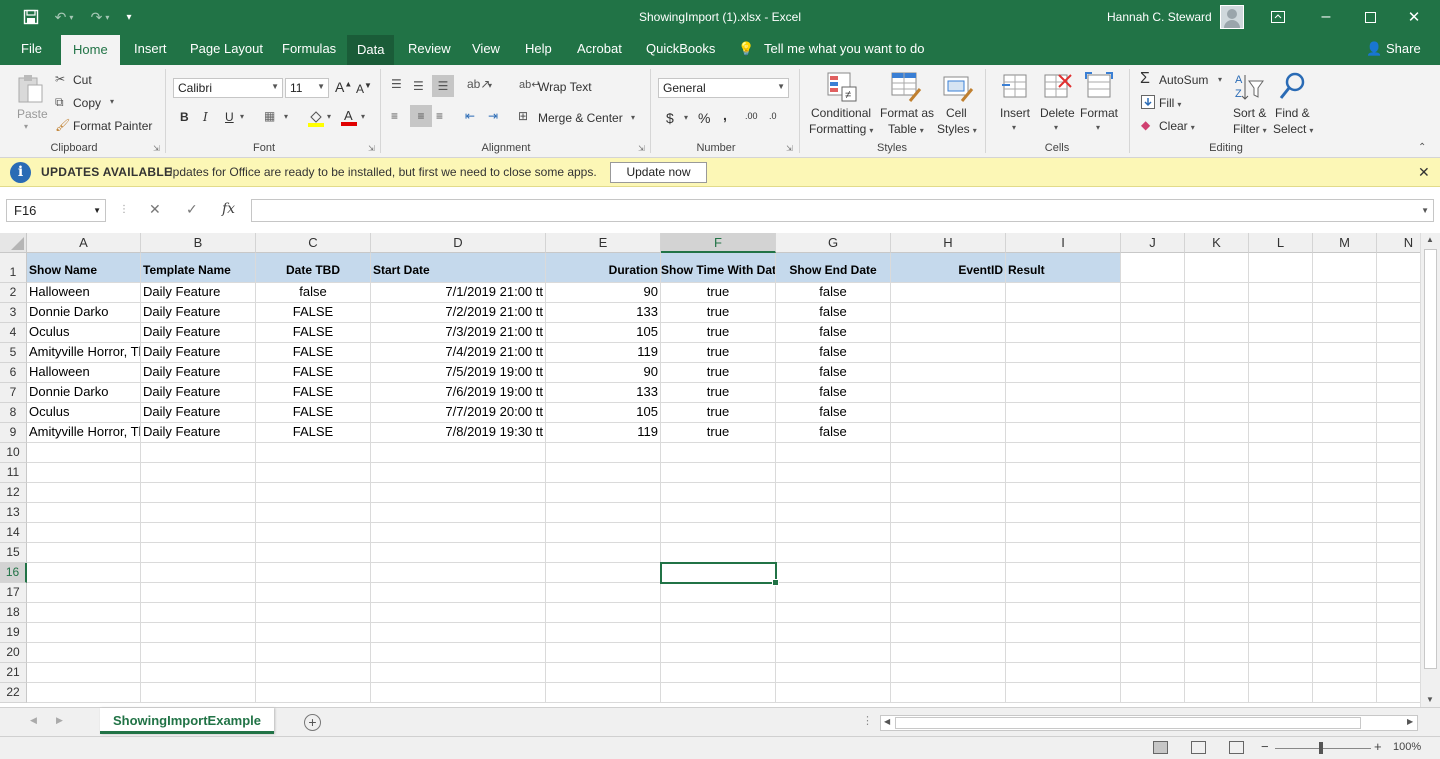 This screenshot has width=1440, height=759. I want to click on format-cells-button: Format, so click(1099, 113).